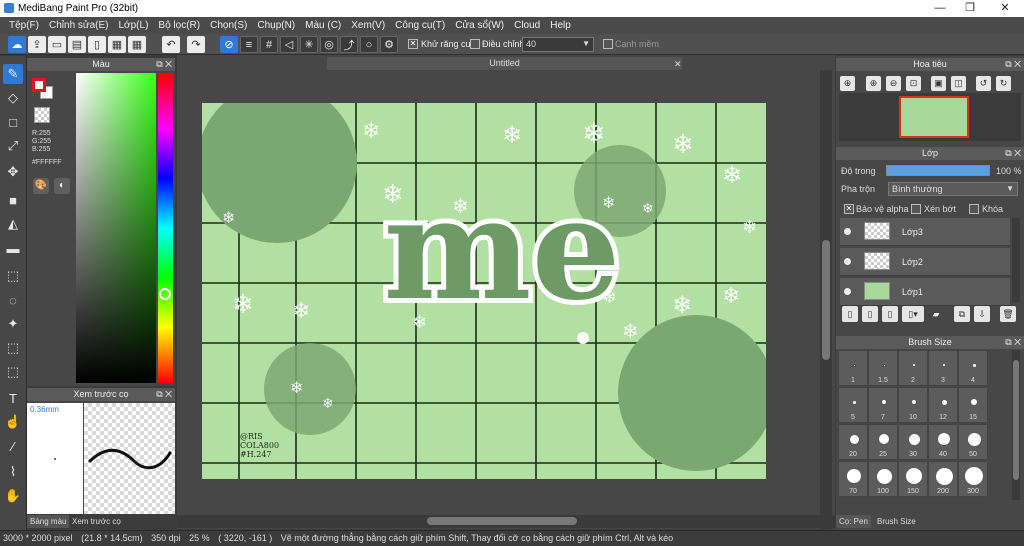 The image size is (1024, 546). Describe the element at coordinates (13, 146) in the screenshot. I see `line-tool-icon: ⤢` at that location.